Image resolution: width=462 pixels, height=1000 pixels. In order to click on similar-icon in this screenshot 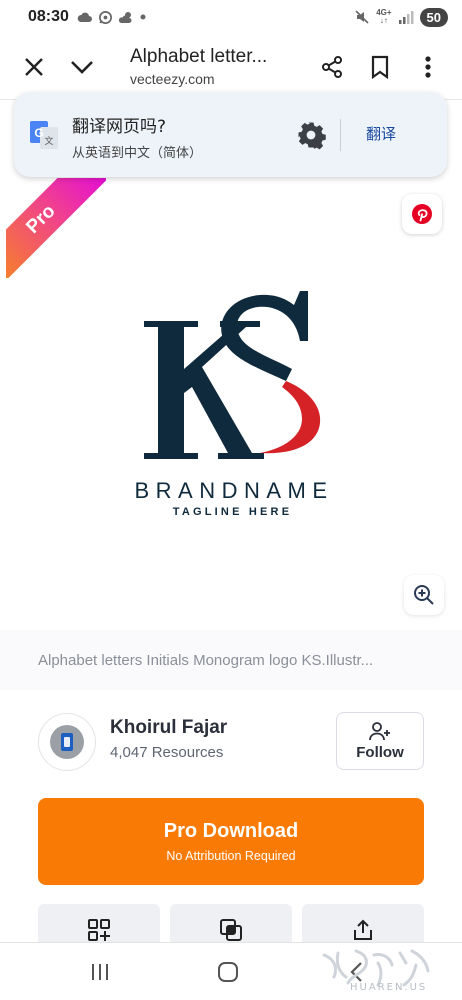, I will do `click(231, 930)`.